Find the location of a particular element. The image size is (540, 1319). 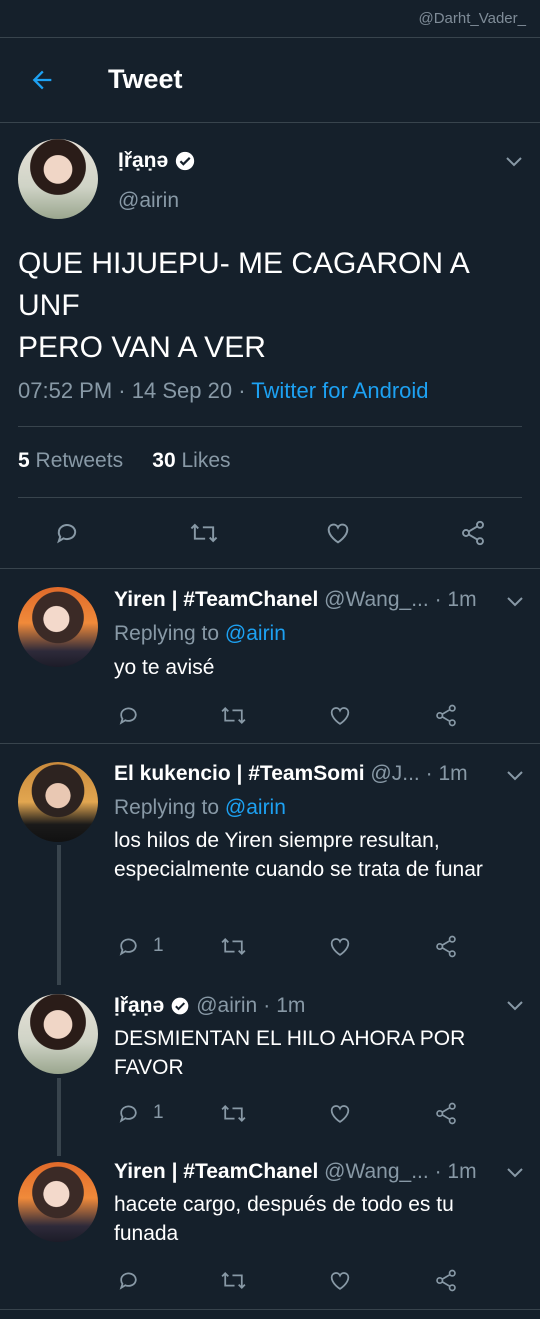

retweets-stat: 5 Retweets is located at coordinates (70, 460).